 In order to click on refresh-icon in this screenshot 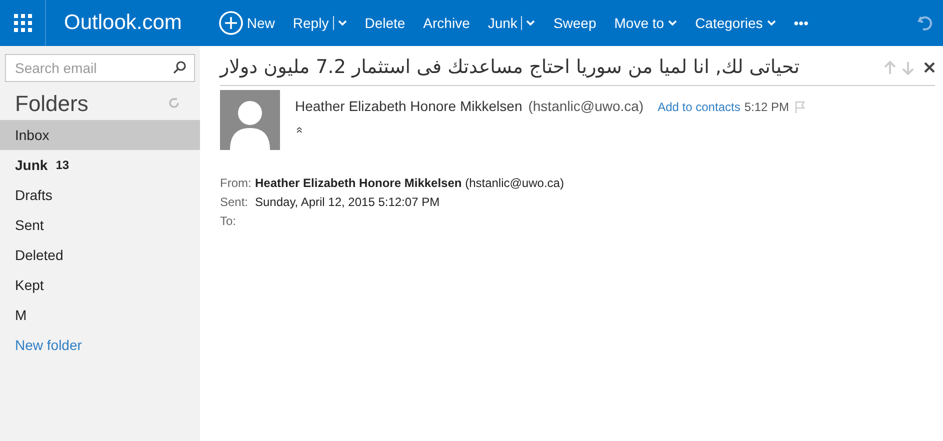, I will do `click(174, 103)`.